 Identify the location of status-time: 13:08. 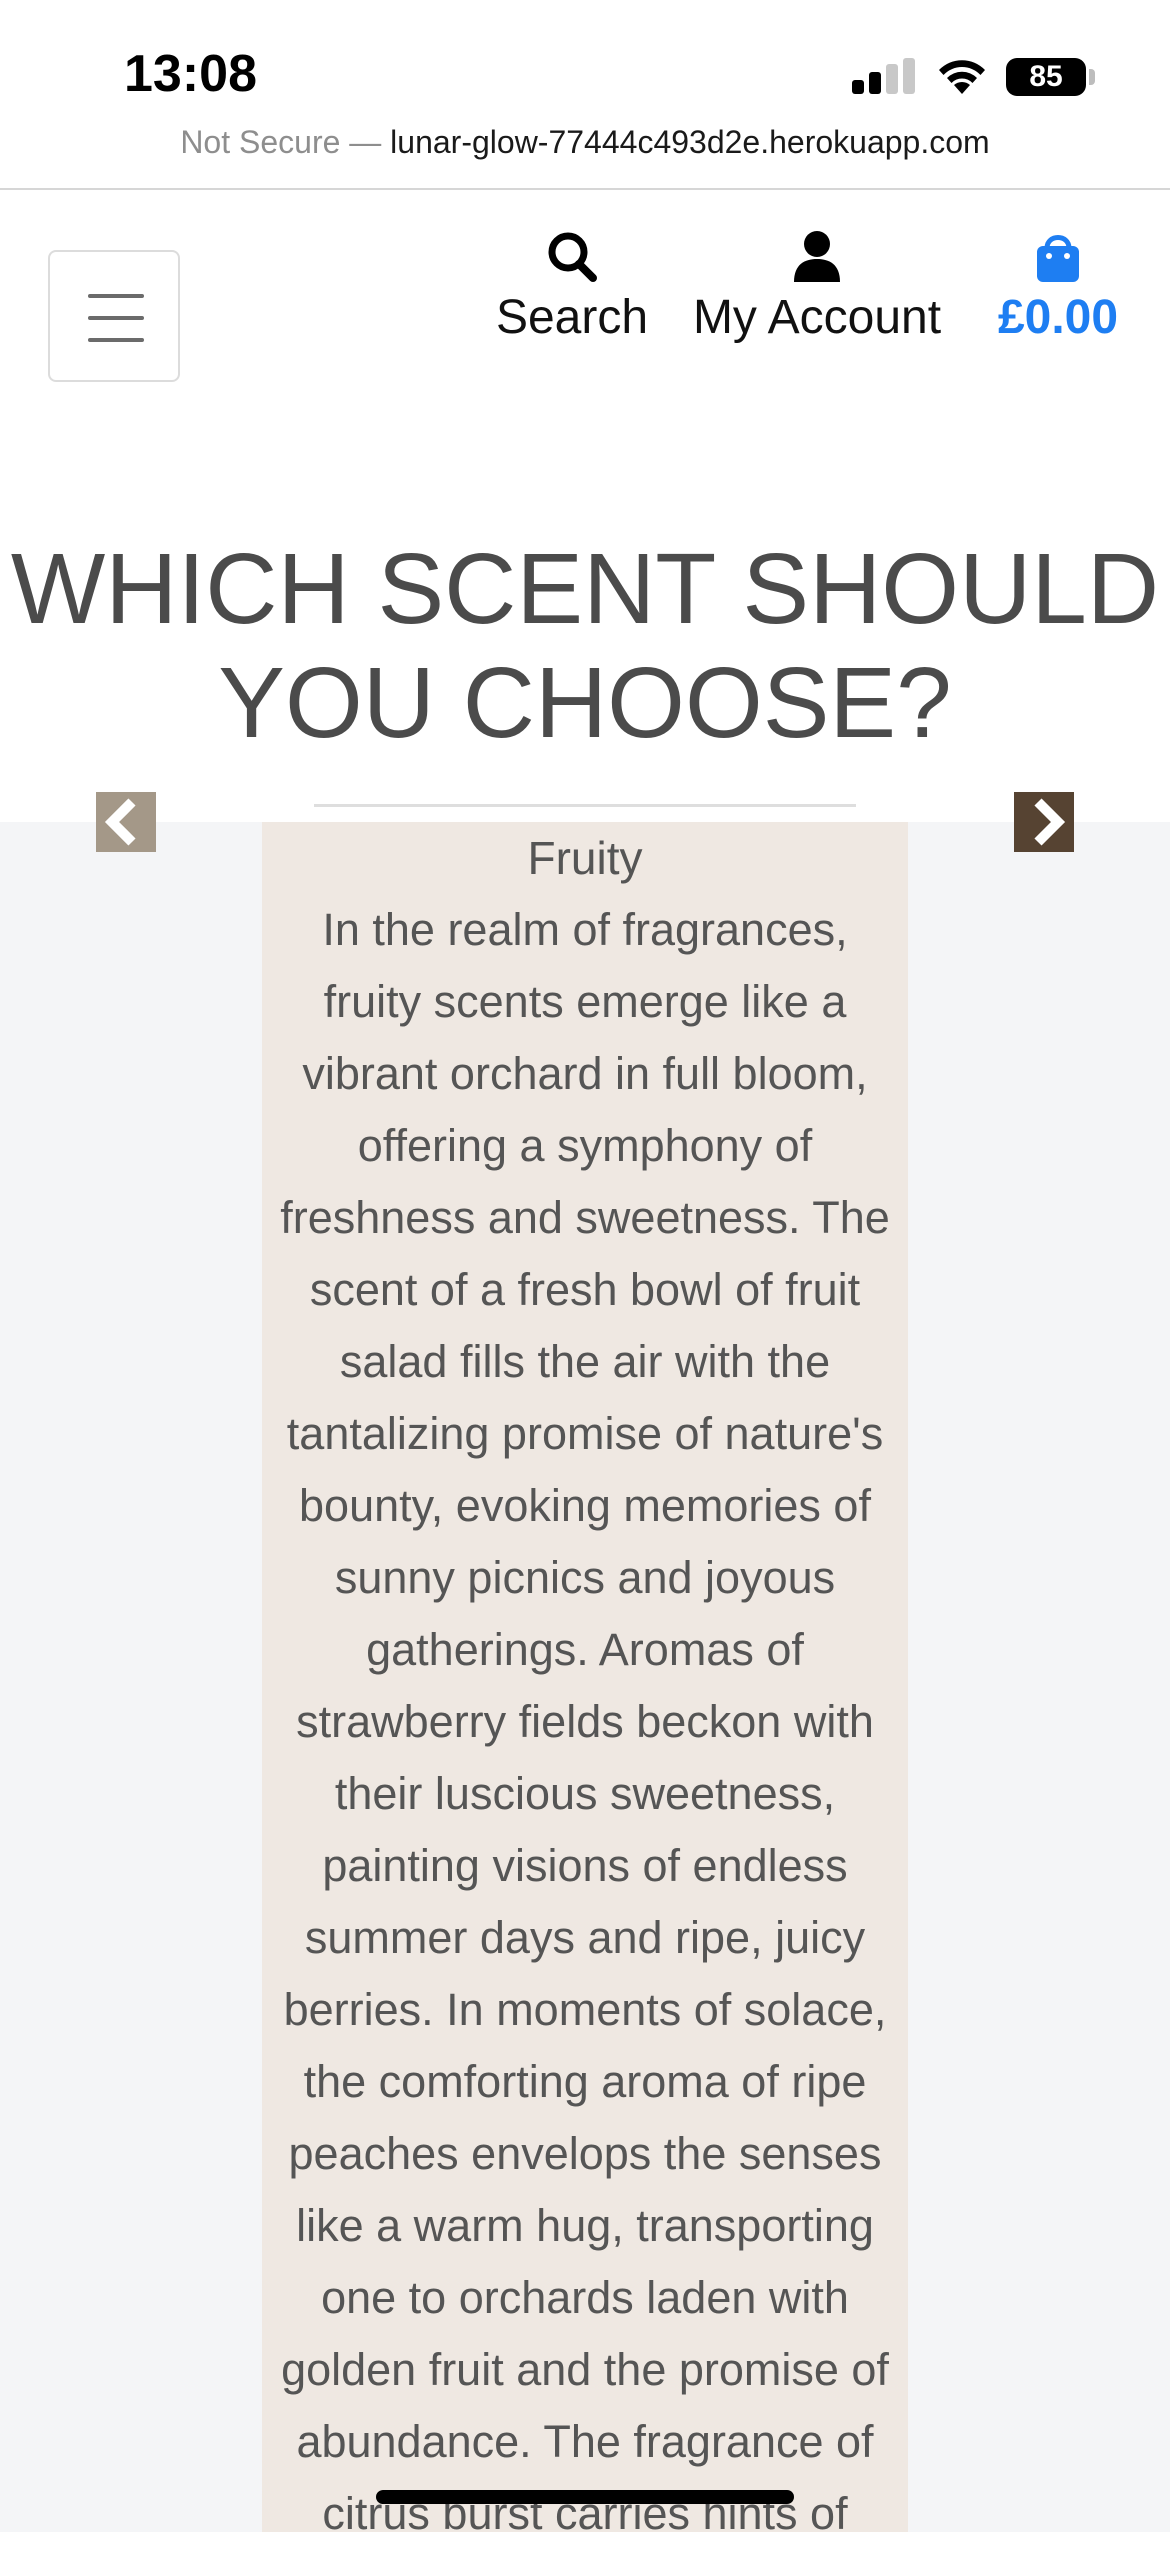
(190, 74).